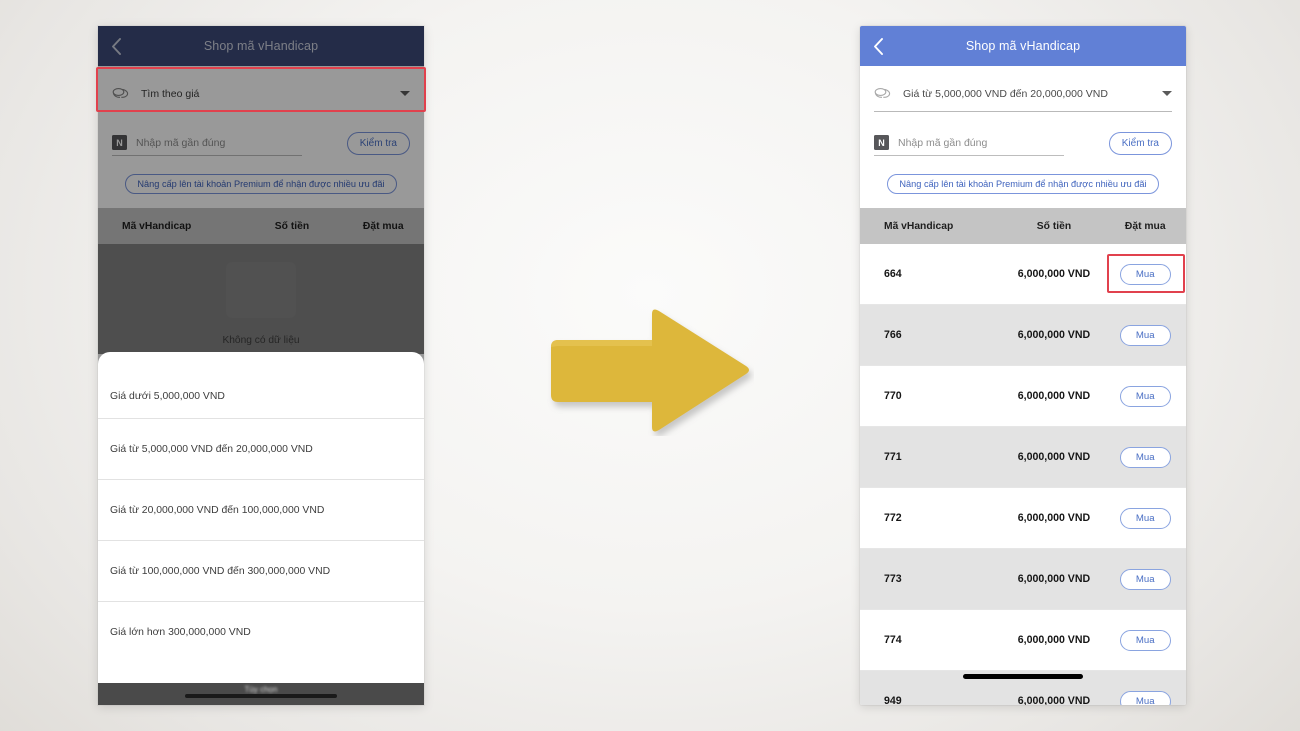 The image size is (1300, 731). What do you see at coordinates (211, 449) in the screenshot?
I see `list-item-label: Giá từ 5,000,000 VND đến 20,000,000 VND` at bounding box center [211, 449].